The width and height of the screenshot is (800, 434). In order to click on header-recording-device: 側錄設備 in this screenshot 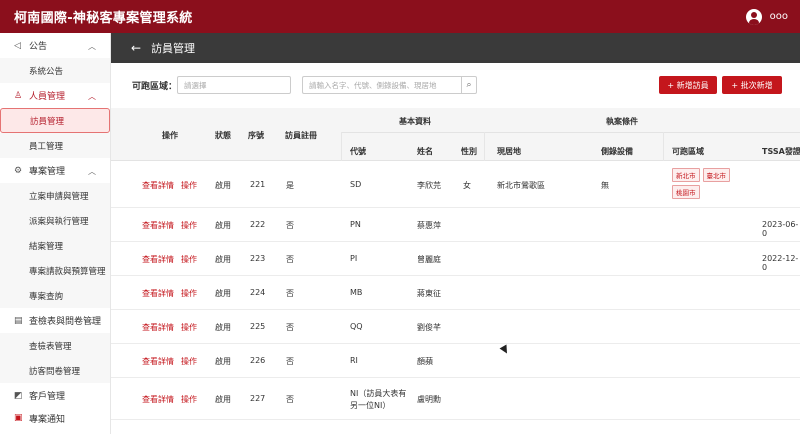, I will do `click(617, 151)`.